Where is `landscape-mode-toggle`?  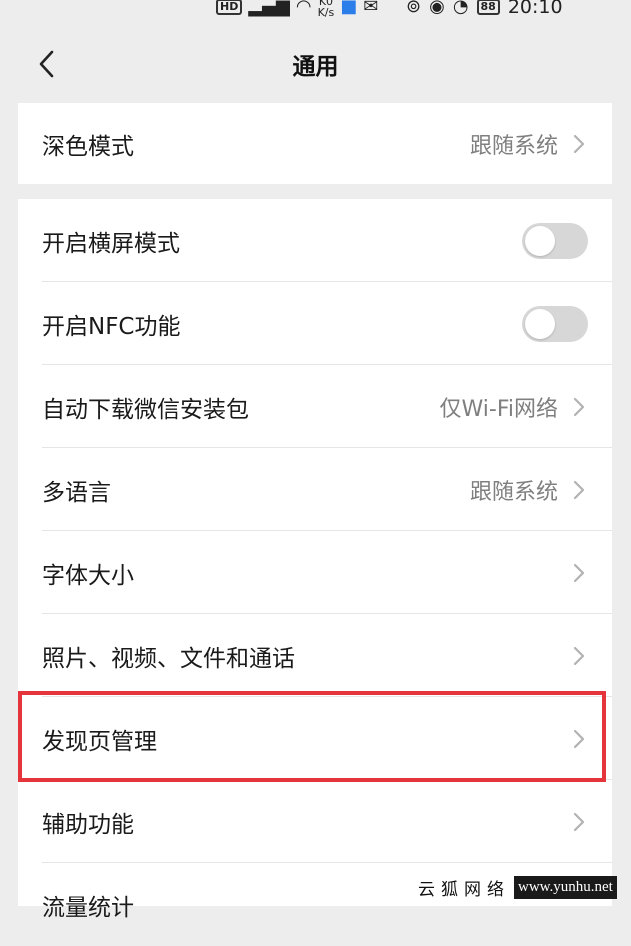
landscape-mode-toggle is located at coordinates (555, 240).